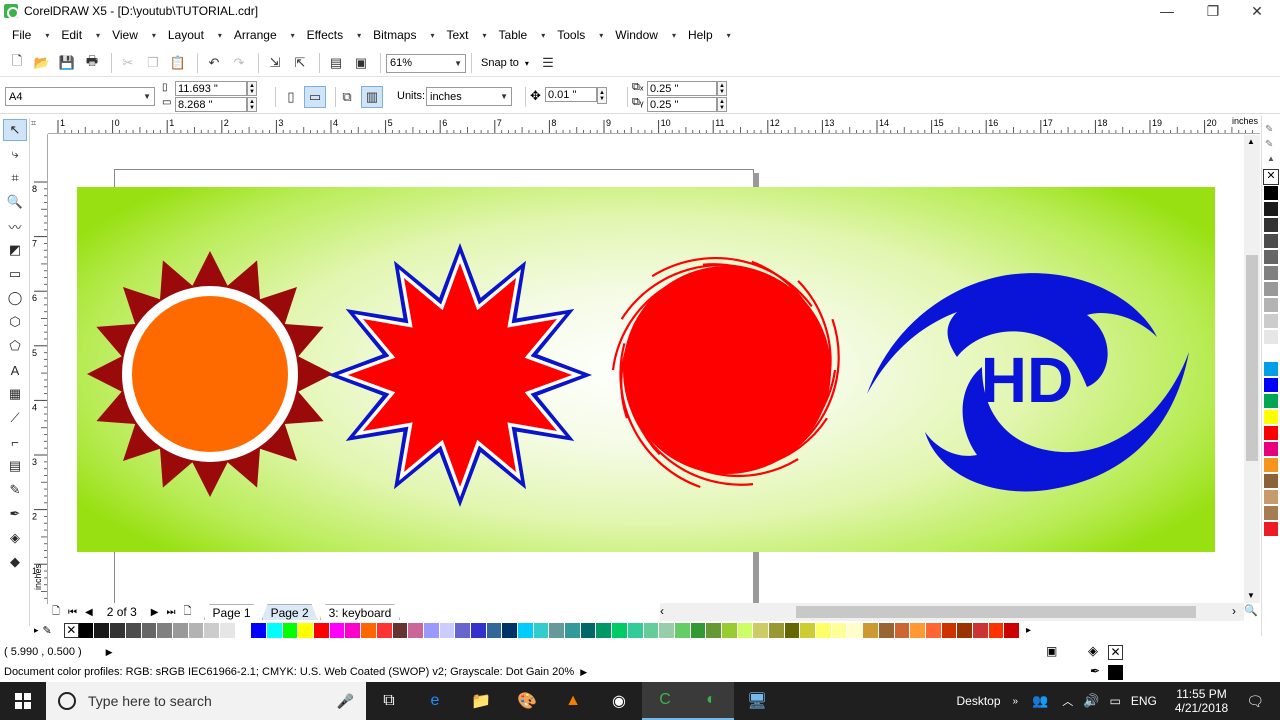 The image size is (1280, 720). What do you see at coordinates (469, 96) in the screenshot?
I see `units-combo: inches ▼` at bounding box center [469, 96].